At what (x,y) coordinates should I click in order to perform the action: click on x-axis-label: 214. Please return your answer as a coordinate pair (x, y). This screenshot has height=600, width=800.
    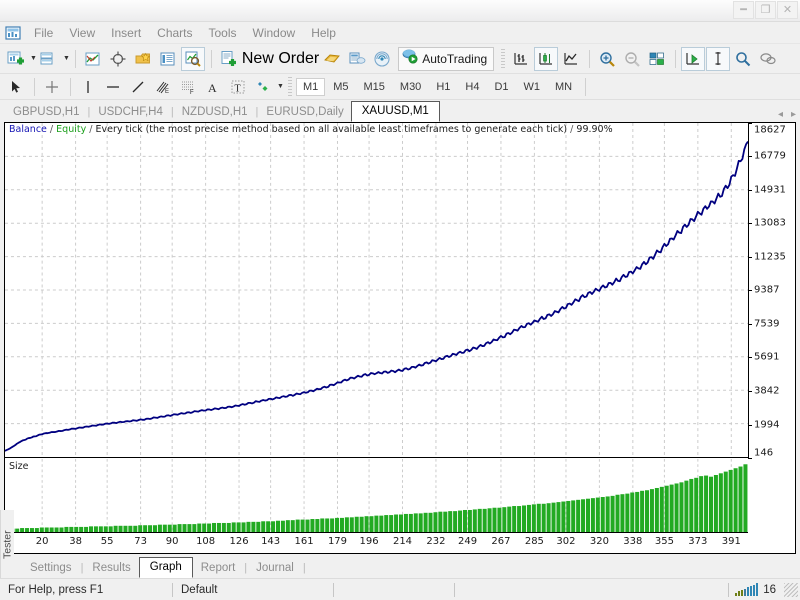
    Looking at the image, I should click on (402, 541).